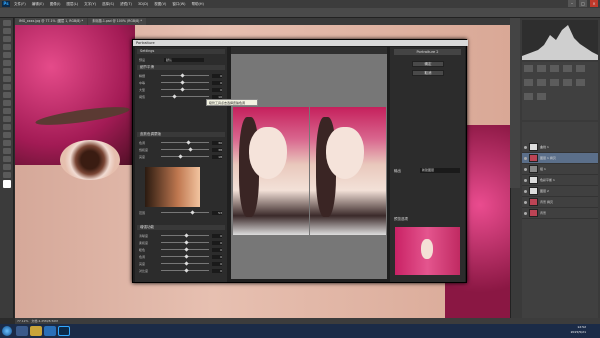 The image size is (600, 338). Describe the element at coordinates (428, 64) in the screenshot. I see `ok-button: 确定` at that location.